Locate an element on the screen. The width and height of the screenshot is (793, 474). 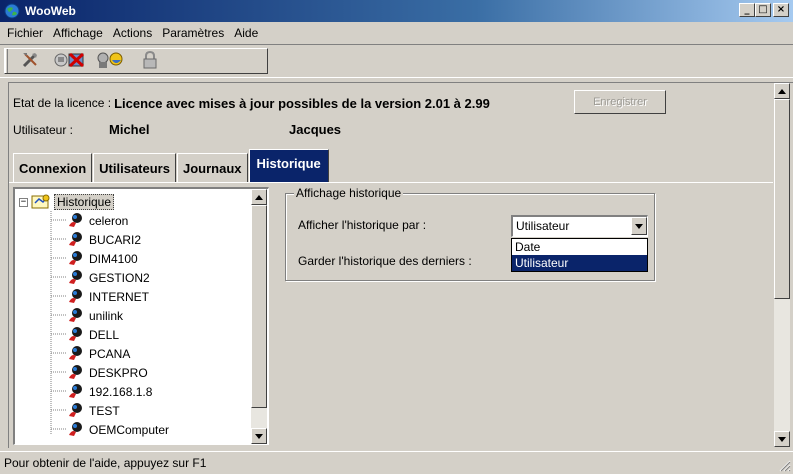
main-scroll-thumb is located at coordinates (782, 199).